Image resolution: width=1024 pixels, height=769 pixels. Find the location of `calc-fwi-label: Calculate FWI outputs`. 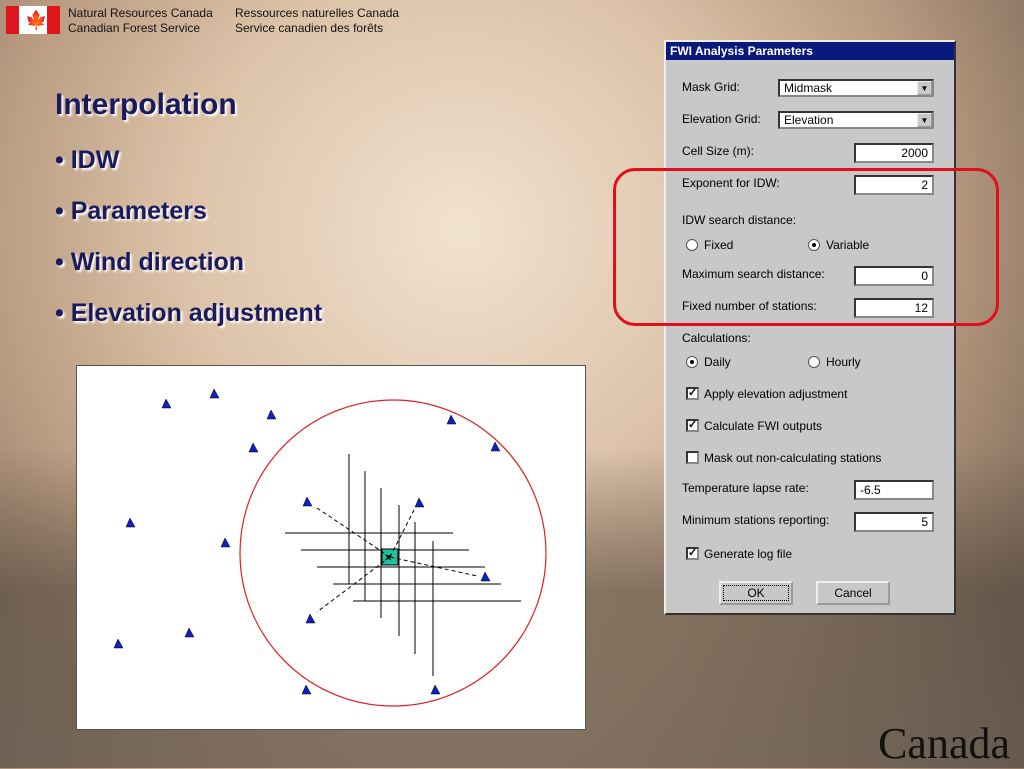

calc-fwi-label: Calculate FWI outputs is located at coordinates (763, 426).